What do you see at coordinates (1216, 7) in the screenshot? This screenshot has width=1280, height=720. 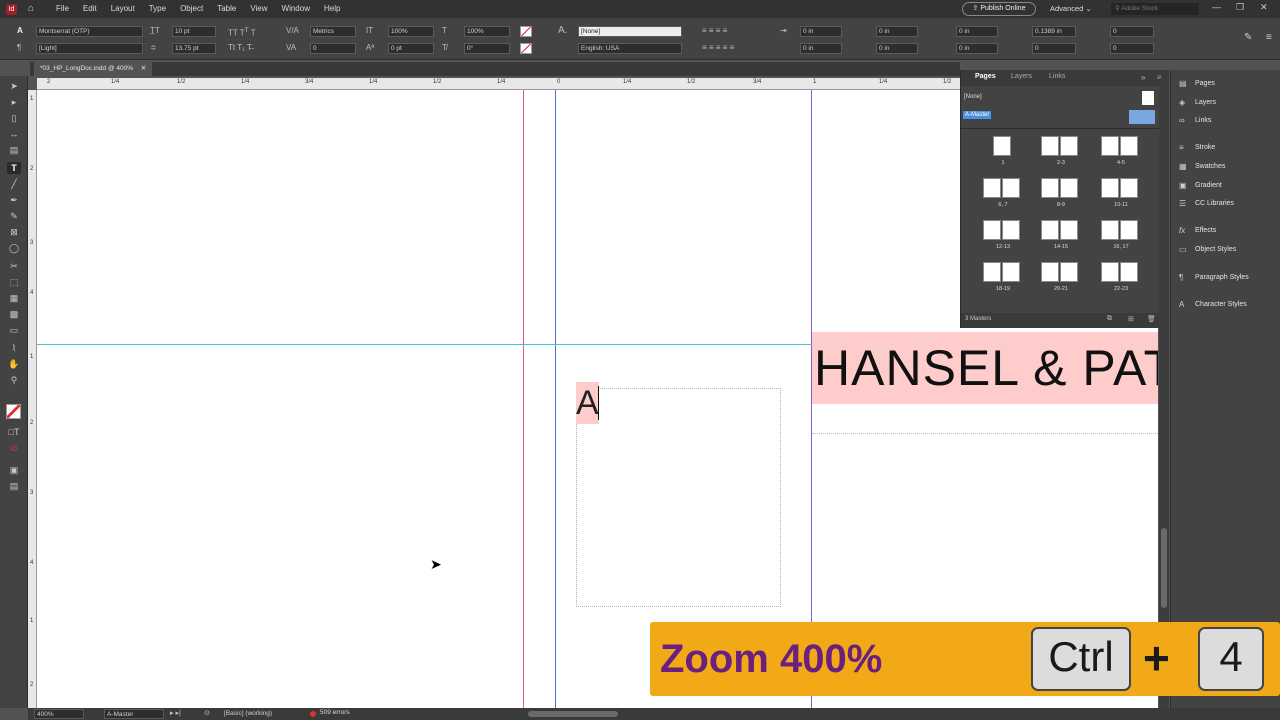 I see `minimize-button: —` at bounding box center [1216, 7].